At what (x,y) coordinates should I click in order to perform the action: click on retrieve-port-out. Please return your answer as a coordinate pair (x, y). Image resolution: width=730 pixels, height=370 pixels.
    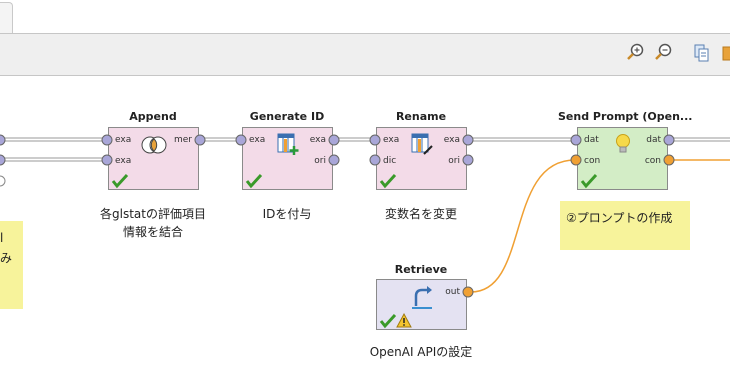
    Looking at the image, I should click on (468, 292).